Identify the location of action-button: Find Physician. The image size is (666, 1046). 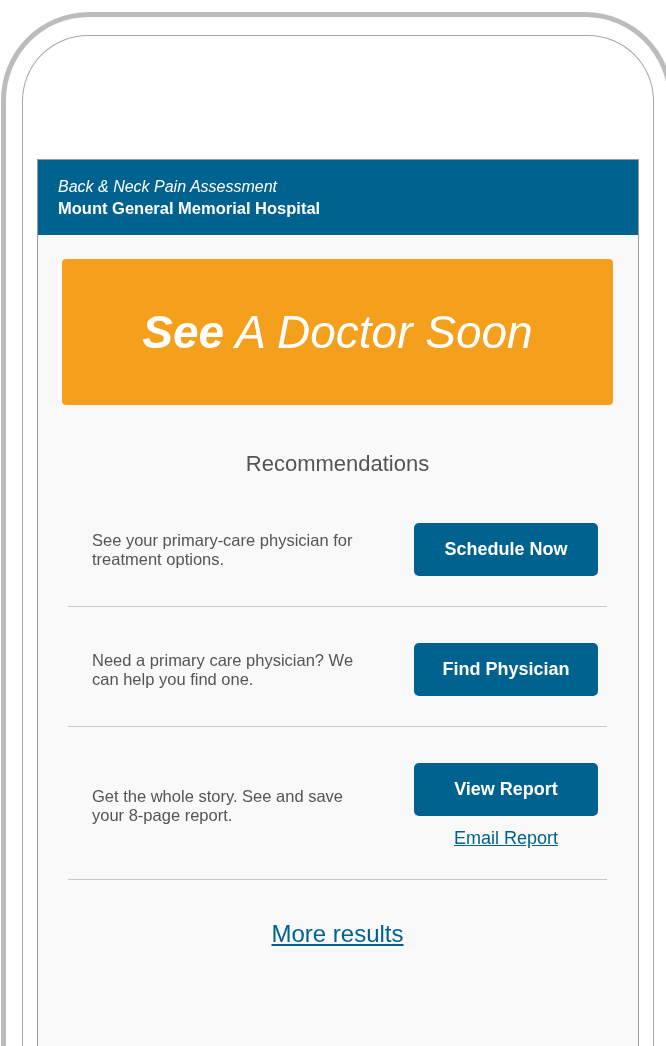
(506, 669).